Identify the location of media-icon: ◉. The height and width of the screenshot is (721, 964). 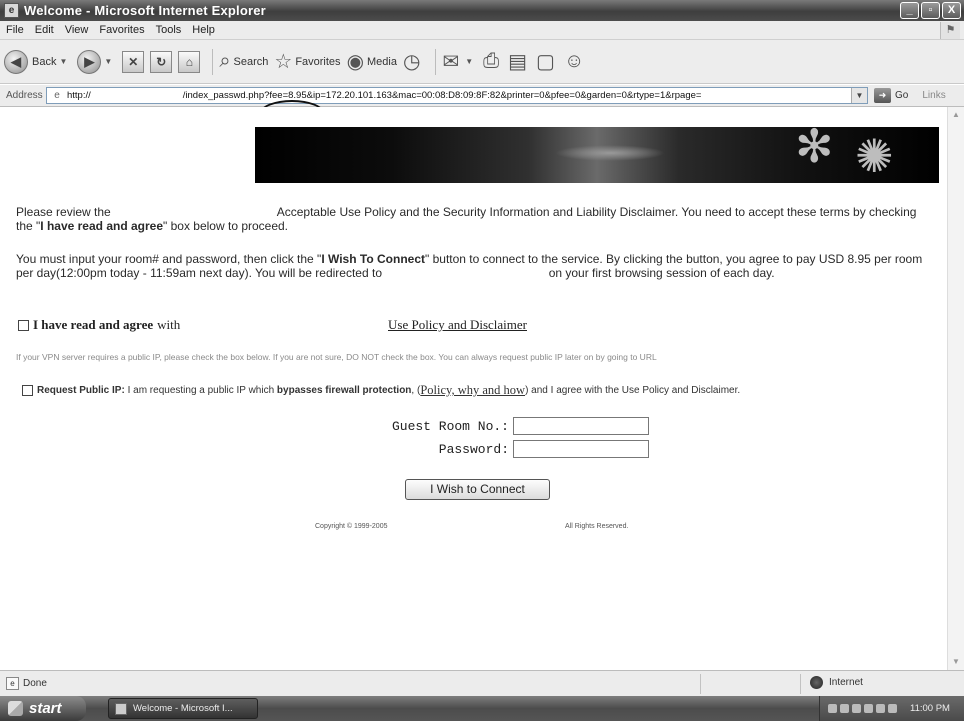
(355, 62).